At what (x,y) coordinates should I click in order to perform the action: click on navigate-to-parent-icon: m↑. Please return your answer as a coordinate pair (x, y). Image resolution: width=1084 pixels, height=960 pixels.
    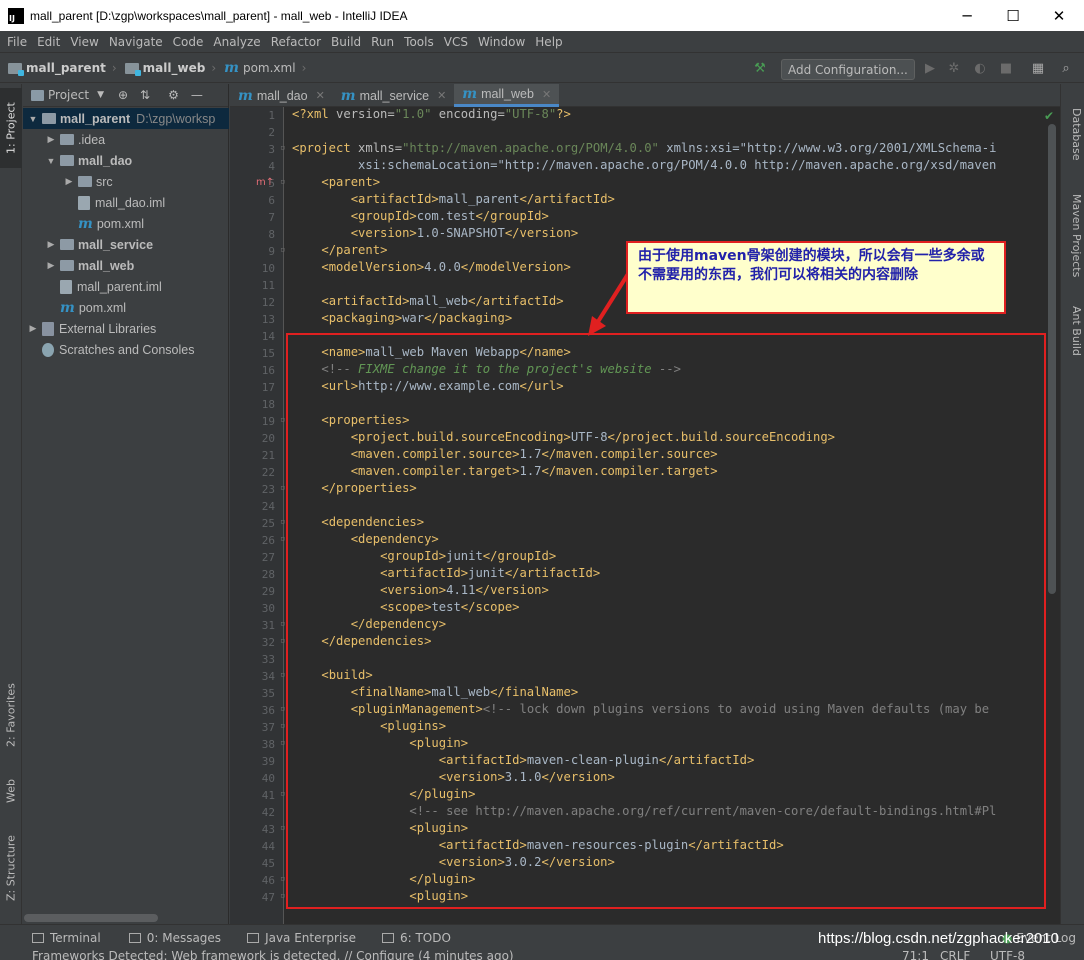
    Looking at the image, I should click on (265, 182).